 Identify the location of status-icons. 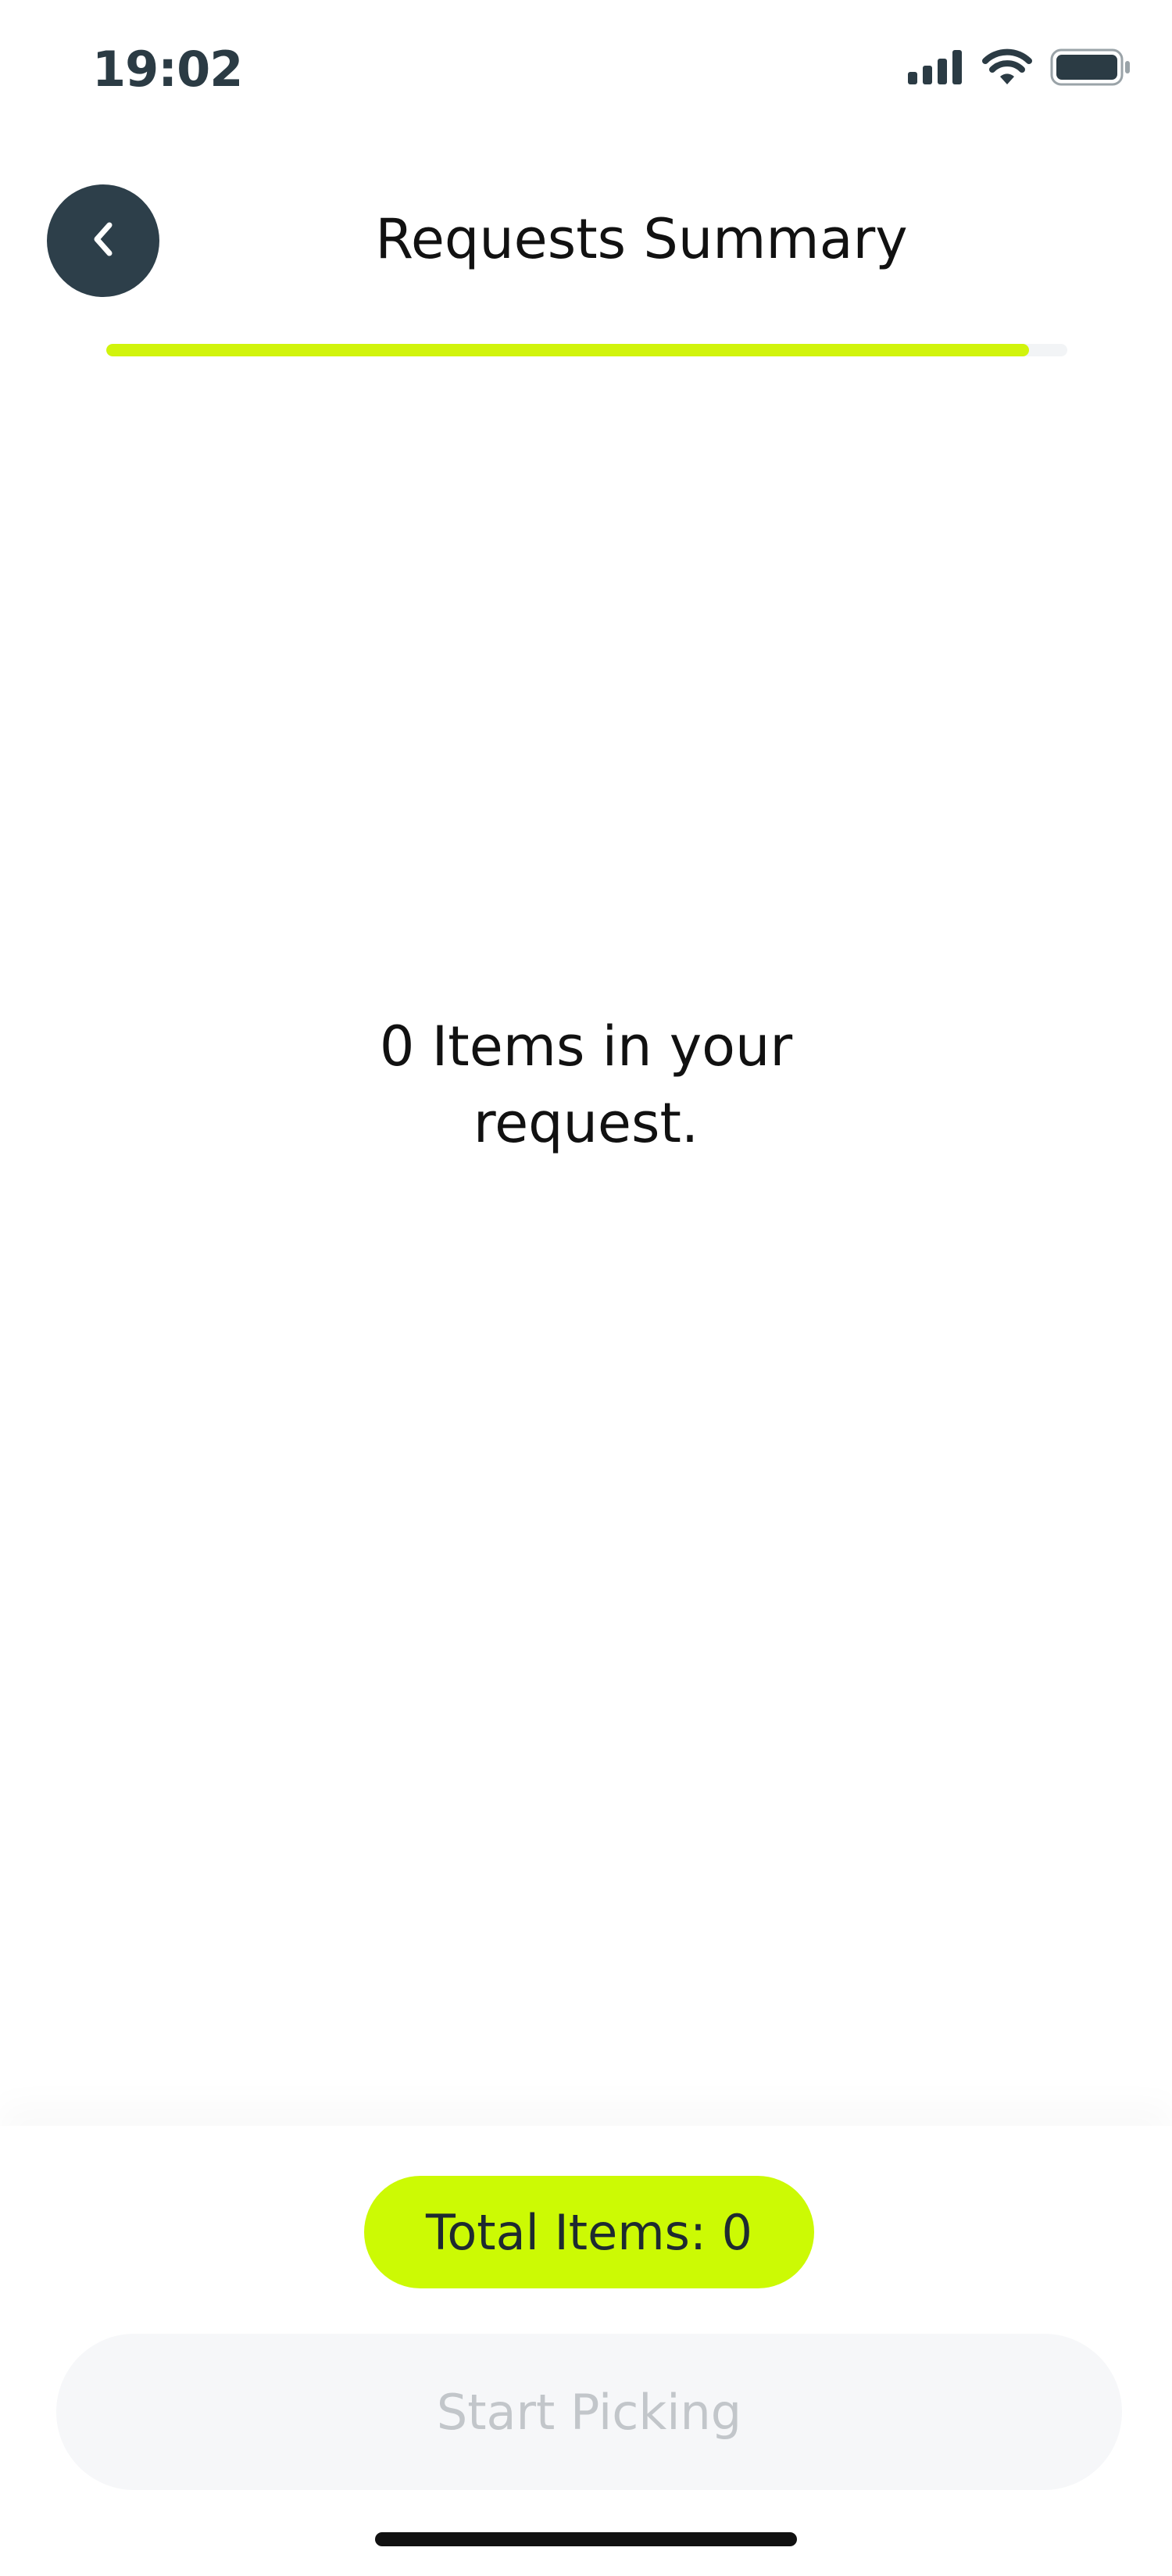
(1019, 68).